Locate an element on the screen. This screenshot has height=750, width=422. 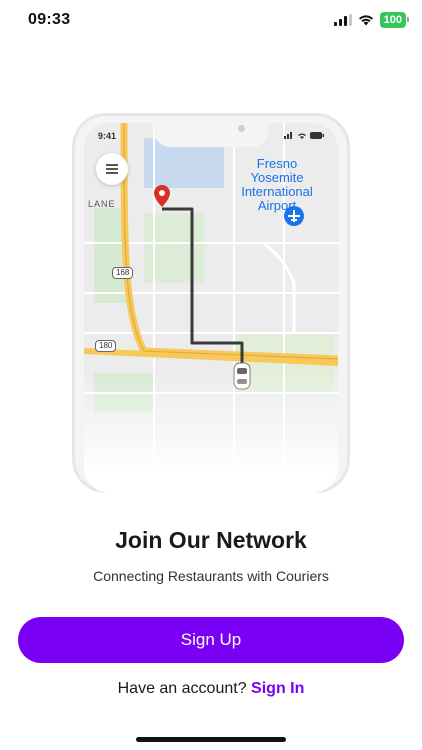
hamburger-menu-icon is located at coordinates (112, 169).